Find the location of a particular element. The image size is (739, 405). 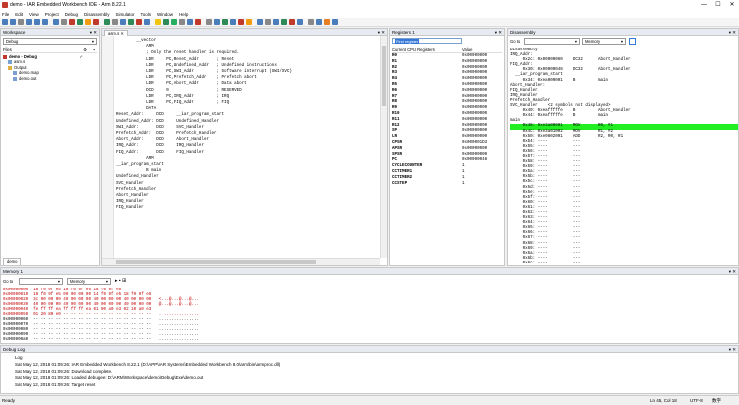

maximize-button: ☐ is located at coordinates (718, 5).